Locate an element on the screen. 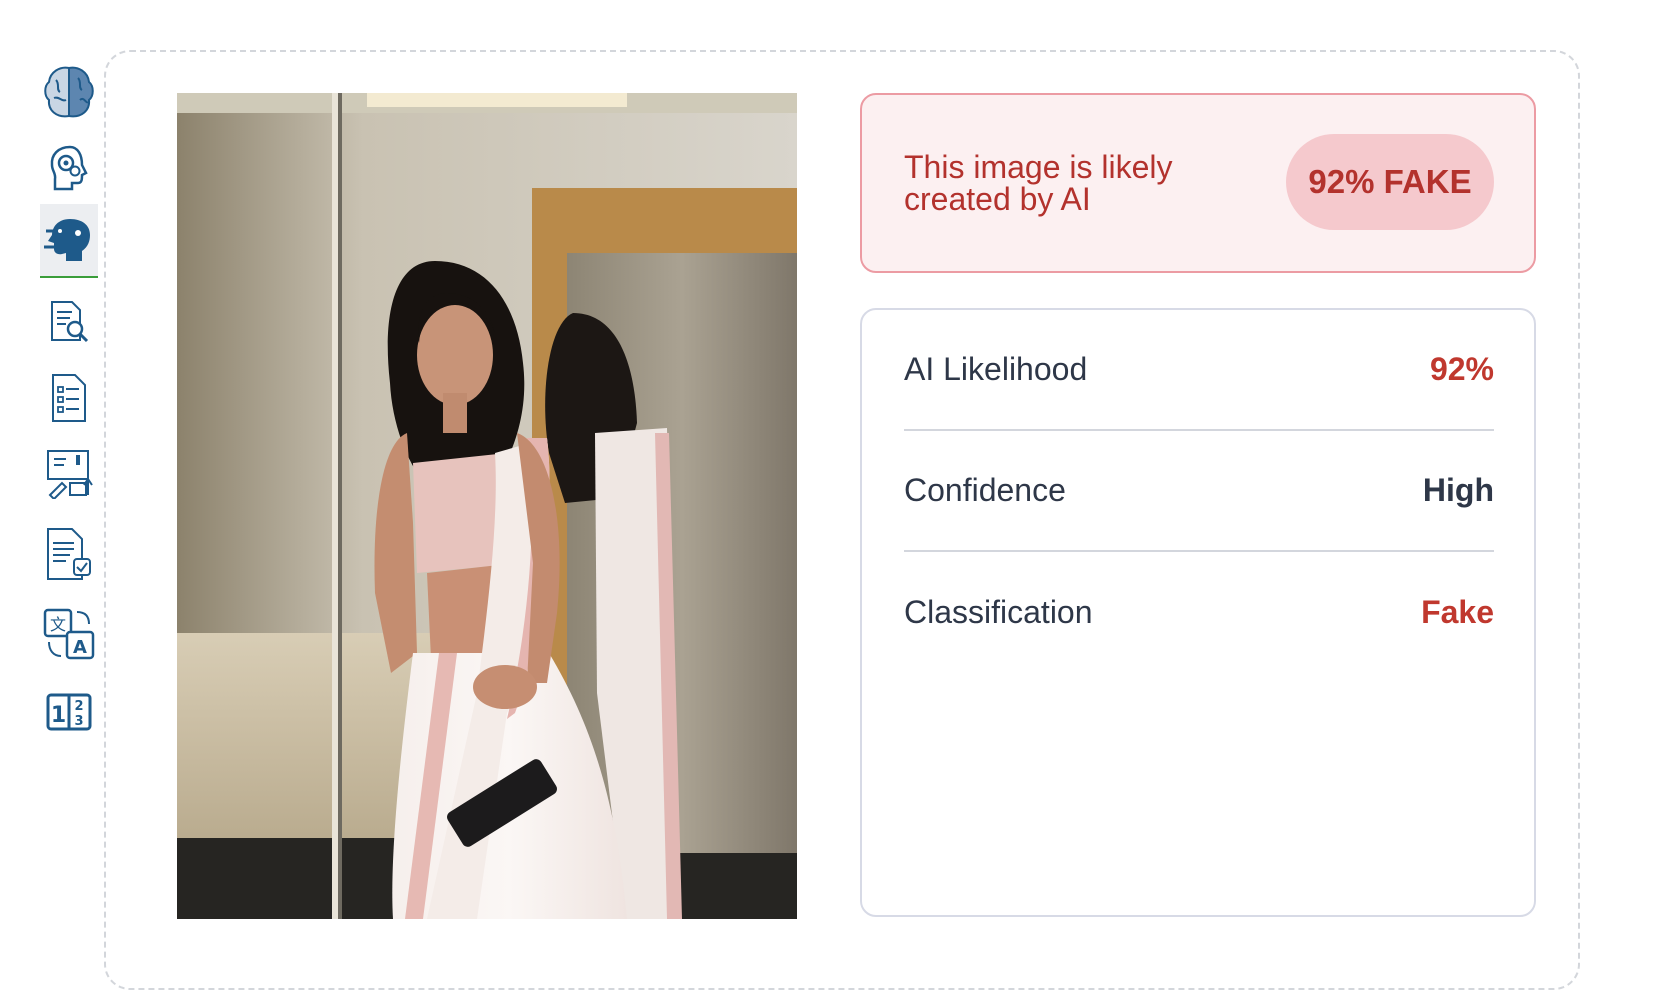 Image resolution: width=1668 pixels, height=990 pixels. svg-text: 文 is located at coordinates (58, 624).